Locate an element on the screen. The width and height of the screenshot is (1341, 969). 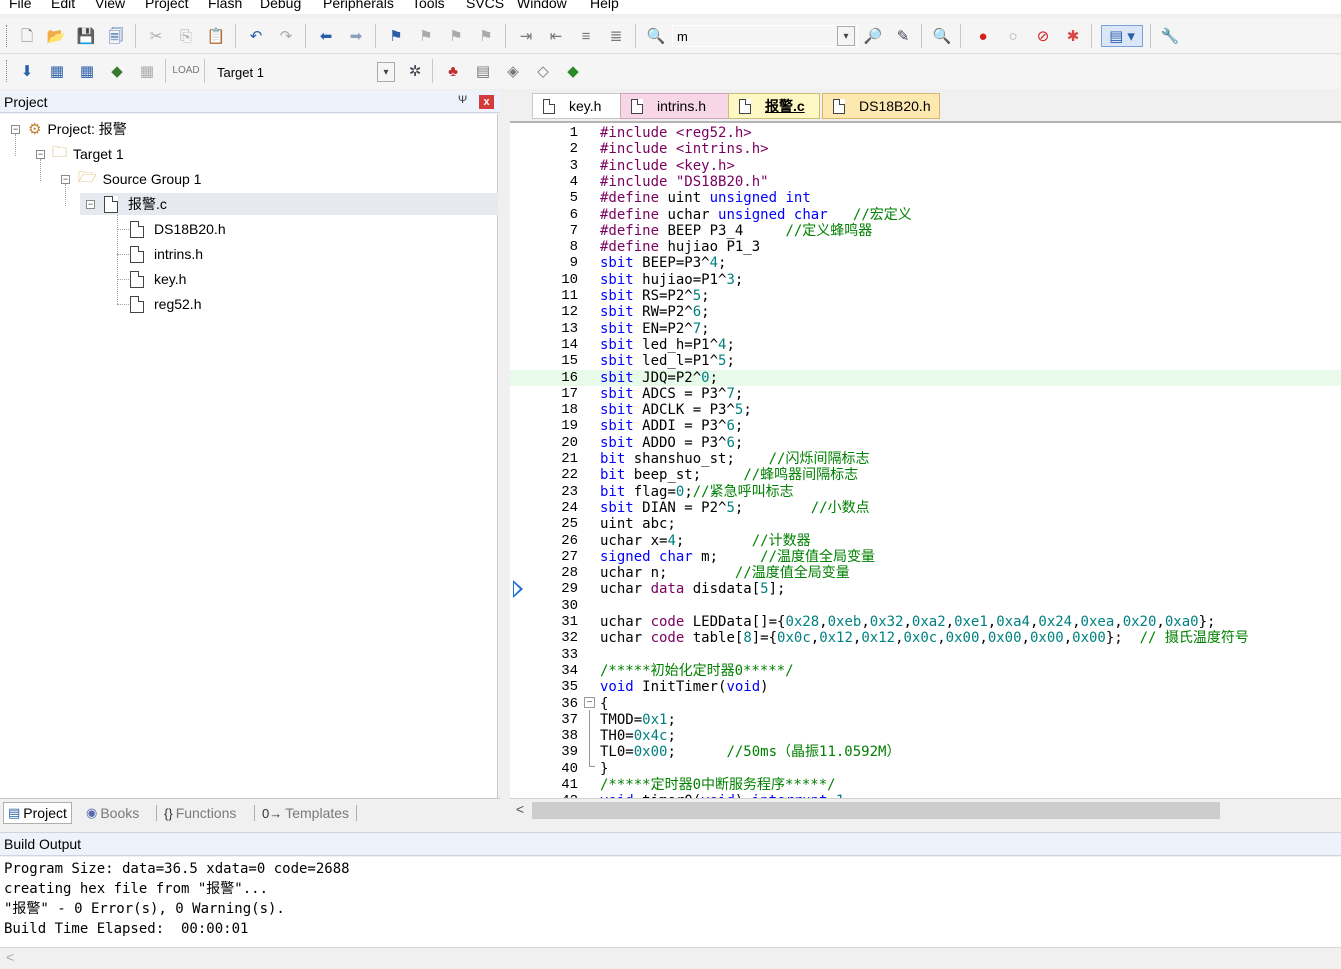
kill-breakpoints-icon: ✱ is located at coordinates (1073, 36).